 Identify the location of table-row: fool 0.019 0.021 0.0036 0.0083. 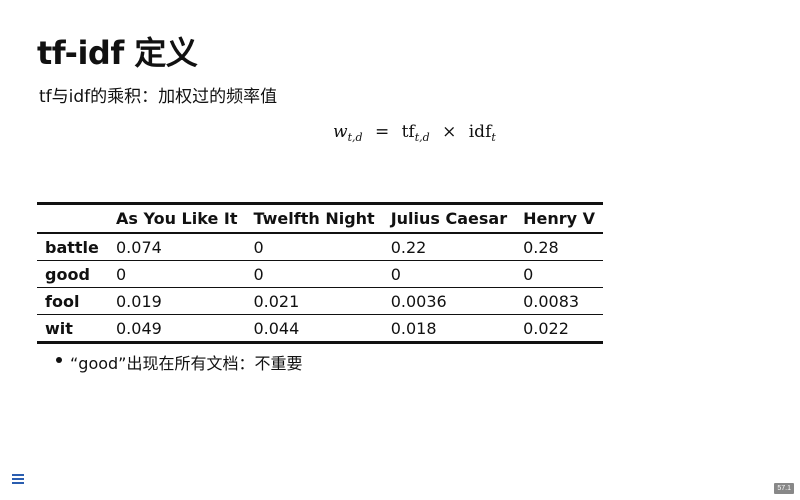
(320, 301).